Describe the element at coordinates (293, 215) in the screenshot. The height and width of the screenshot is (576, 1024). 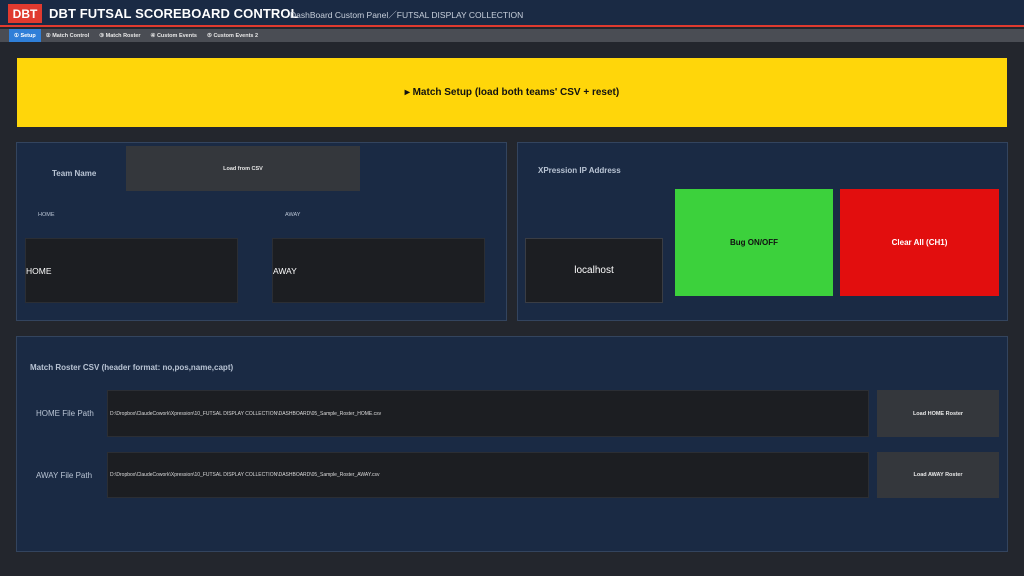
I see `away-label: AWAY` at that location.